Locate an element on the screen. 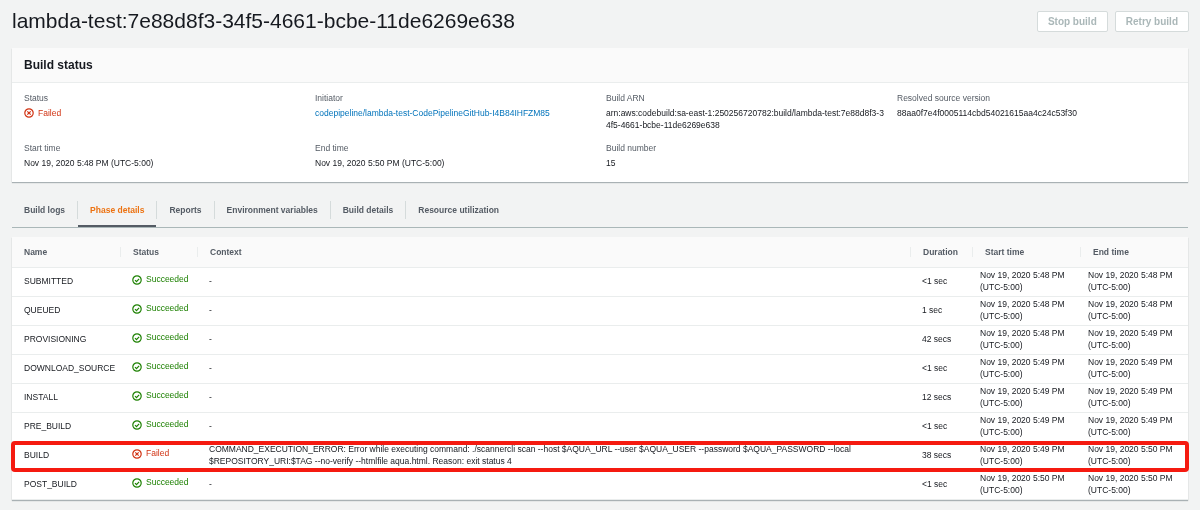  field-label: Build ARN is located at coordinates (626, 98).